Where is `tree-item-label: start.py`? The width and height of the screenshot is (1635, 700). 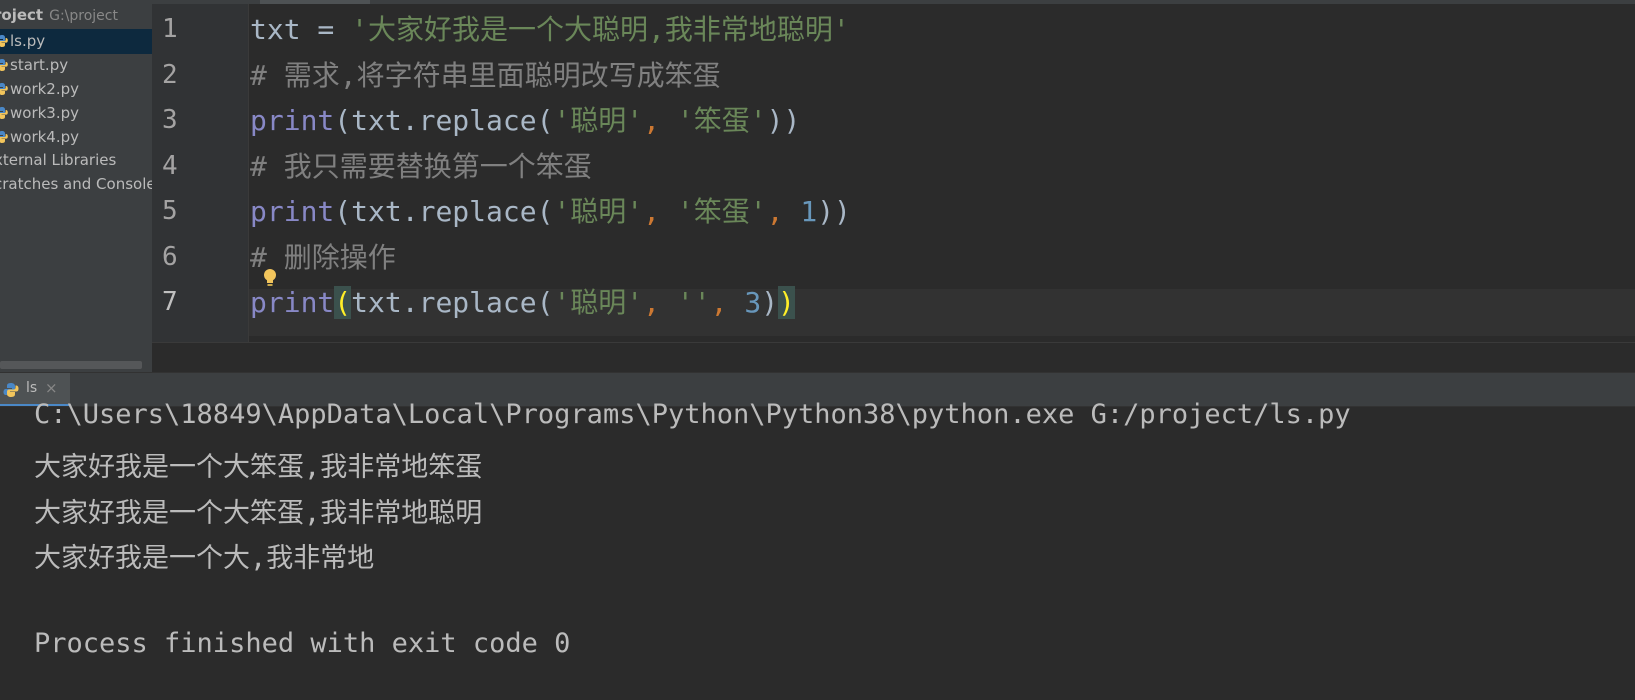
tree-item-label: start.py is located at coordinates (39, 65).